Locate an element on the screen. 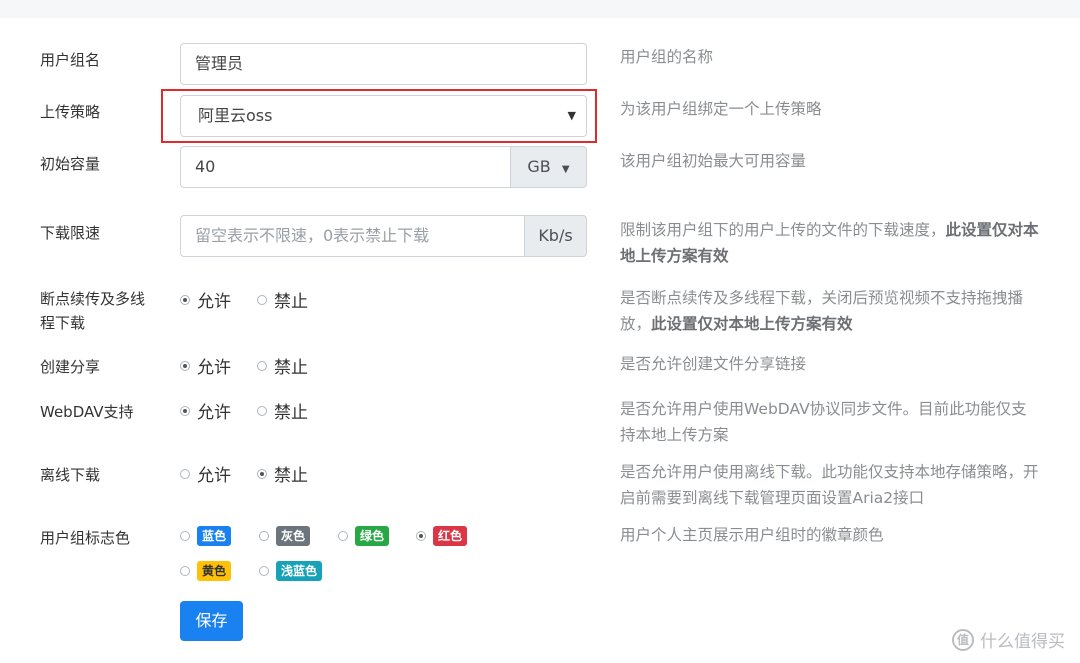 Image resolution: width=1080 pixels, height=663 pixels. offline-allow-radio: 允许 is located at coordinates (205, 473).